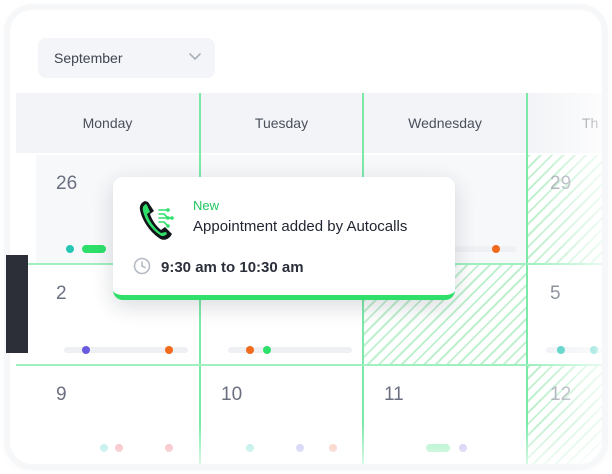  I want to click on calendar-cell-day-29: 29, so click(565, 209).